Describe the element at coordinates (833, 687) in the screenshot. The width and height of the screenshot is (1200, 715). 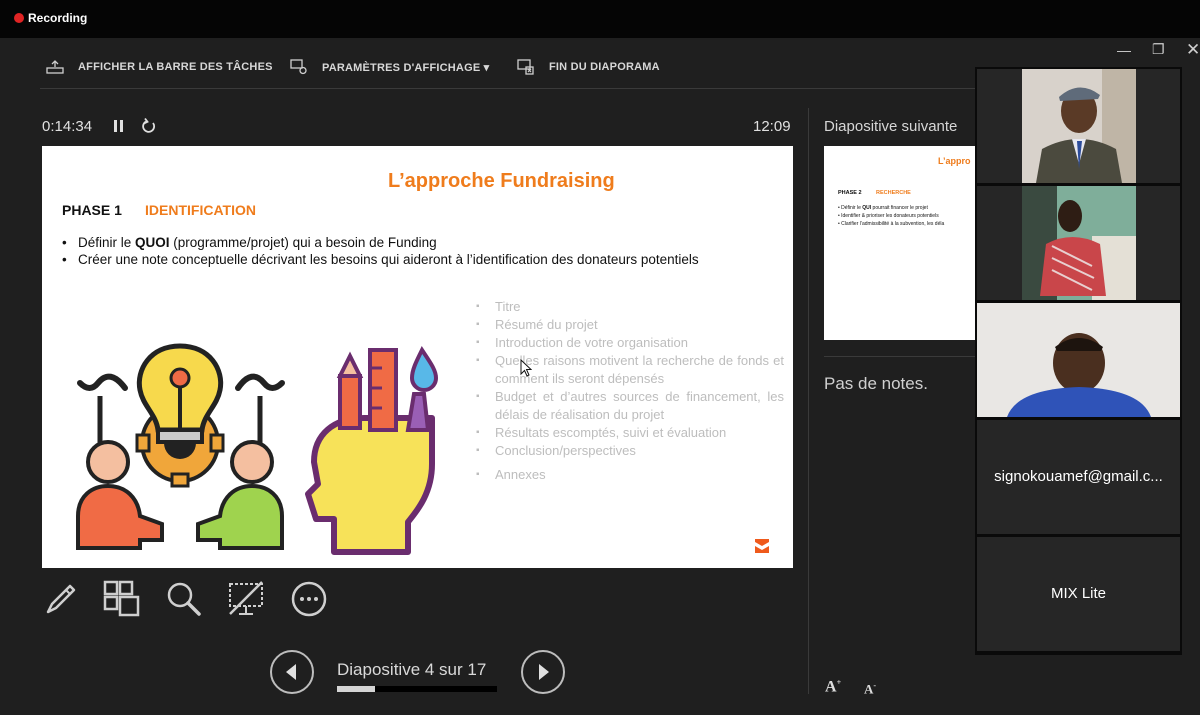
I see `increase-font-button: A+` at that location.